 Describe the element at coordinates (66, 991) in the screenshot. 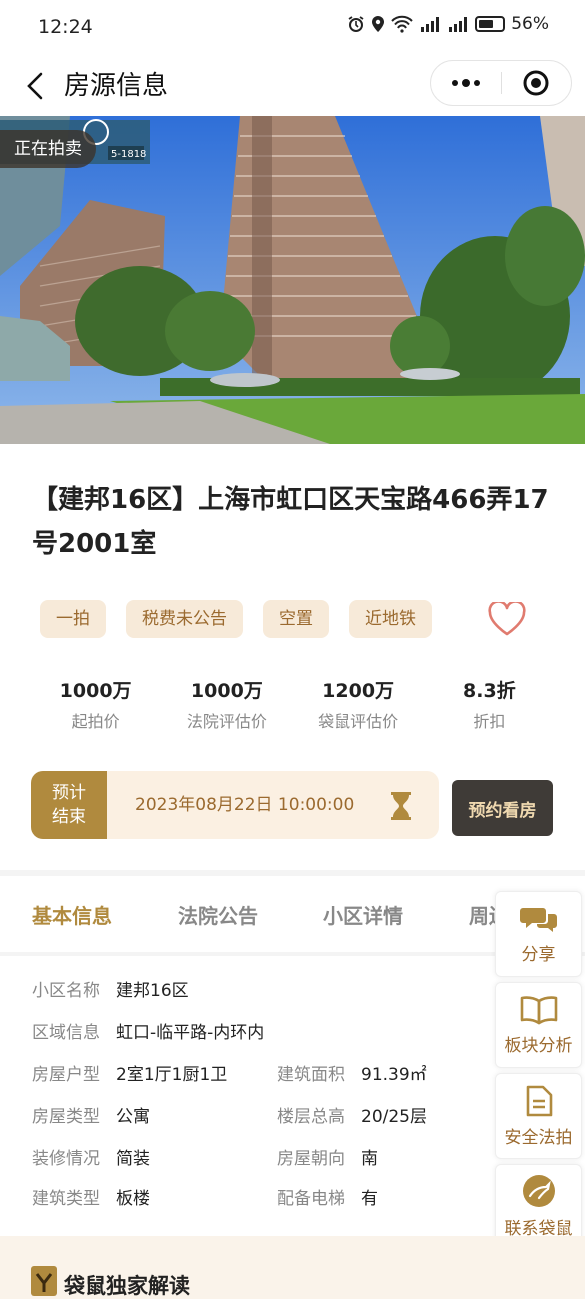

I see `info-key: 小区名称` at that location.